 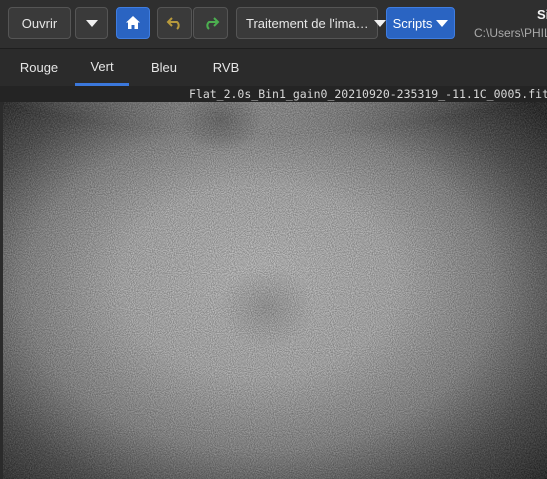 I want to click on channel-tabs: Rouge Vert Bleu RVB, so click(x=273, y=67).